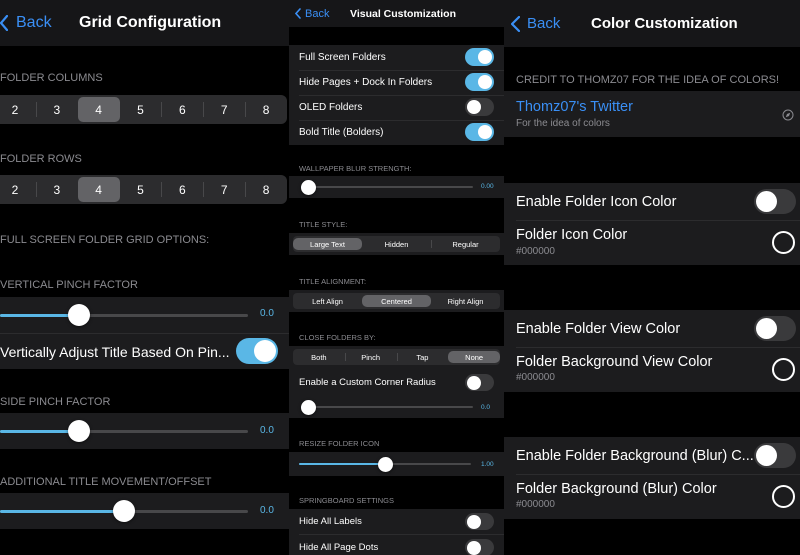  I want to click on title-offset-slider, so click(124, 511).